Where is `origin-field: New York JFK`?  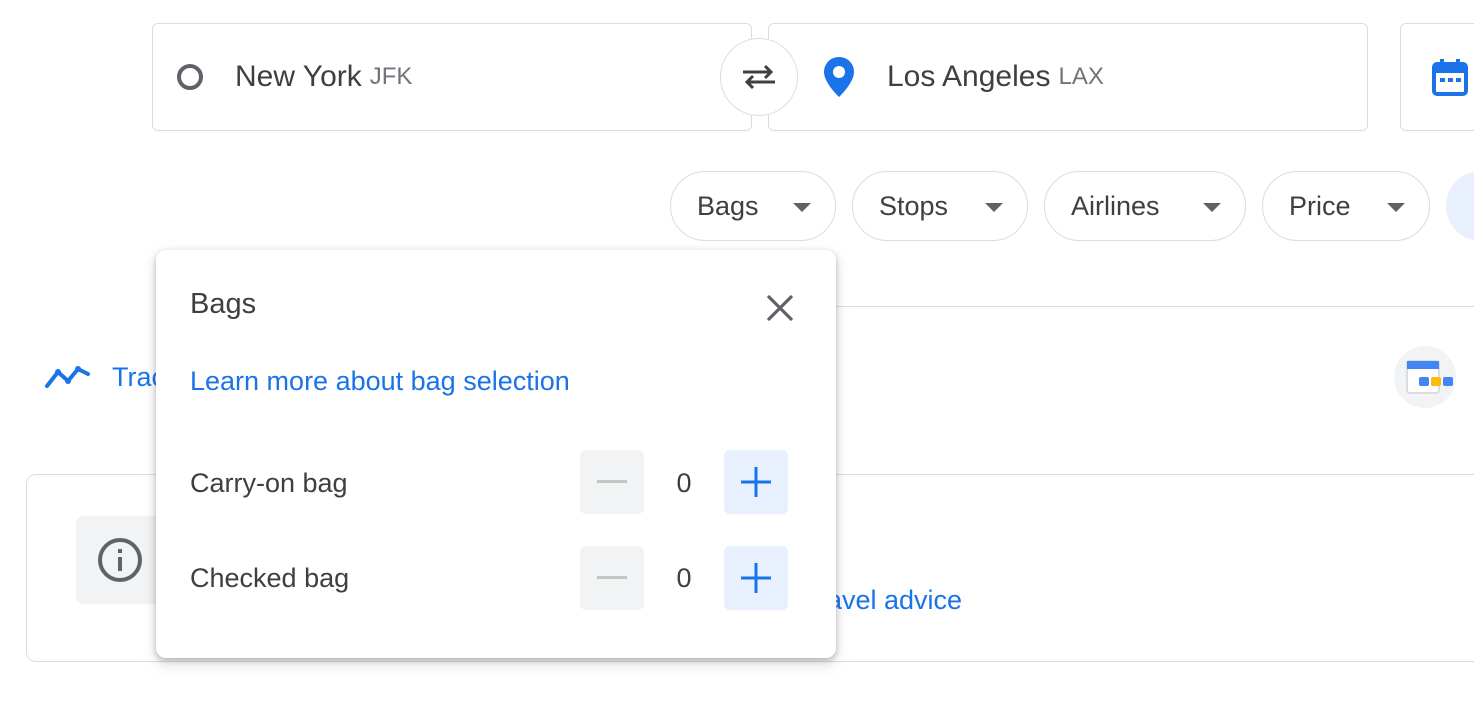
origin-field: New York JFK is located at coordinates (452, 77).